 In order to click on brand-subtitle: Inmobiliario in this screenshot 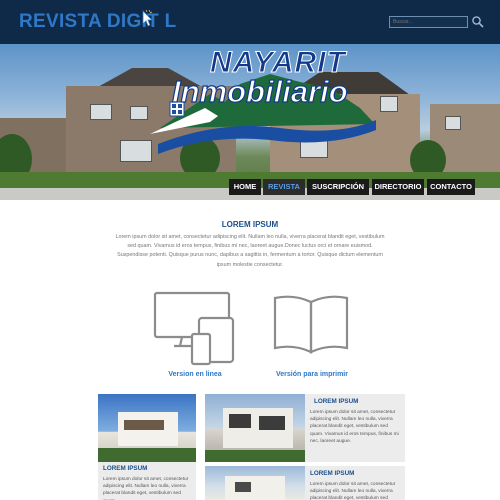, I will do `click(259, 91)`.